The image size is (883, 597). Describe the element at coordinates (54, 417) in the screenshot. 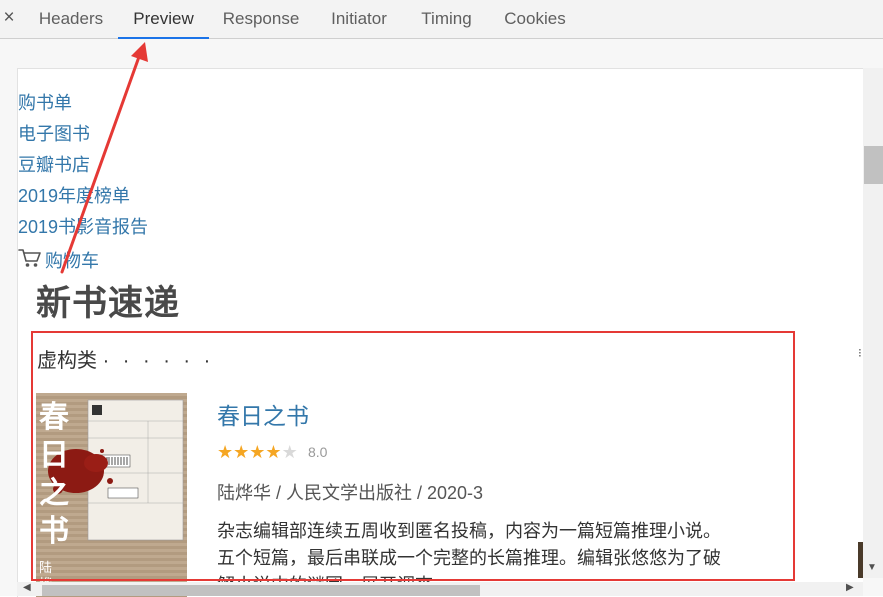

I see `cover-char: 春` at that location.